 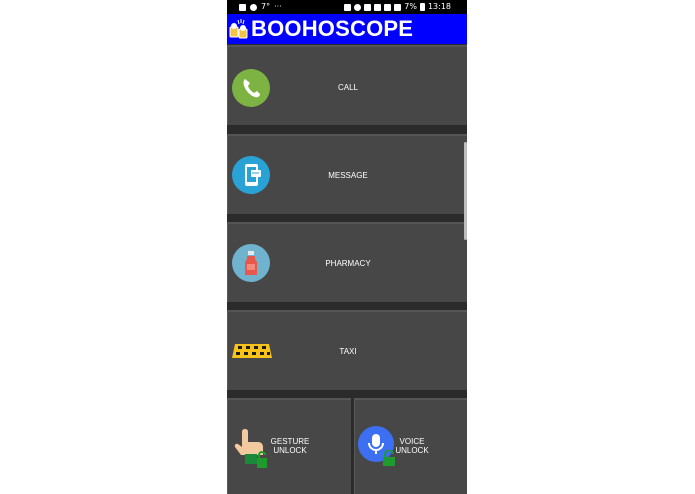 I want to click on message-tile: MESSAGE, so click(x=347, y=174).